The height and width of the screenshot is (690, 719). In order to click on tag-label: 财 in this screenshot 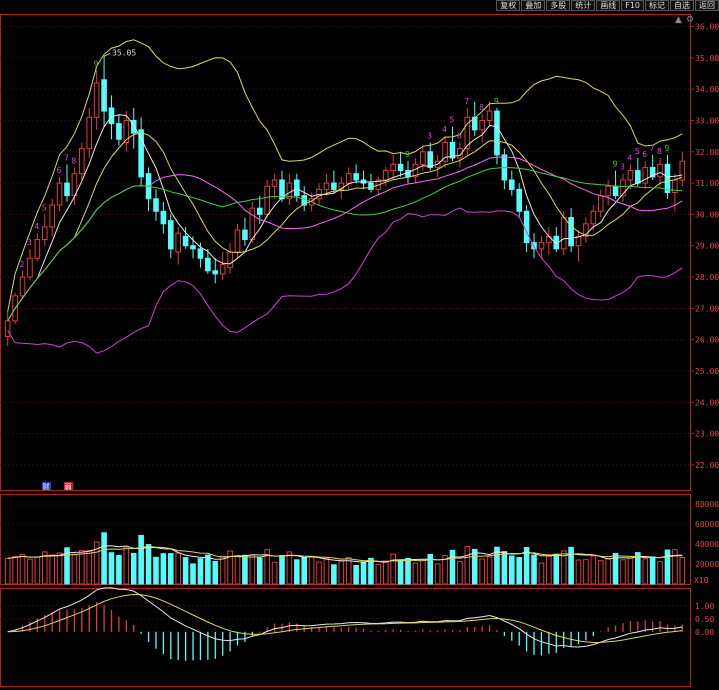, I will do `click(46, 486)`.